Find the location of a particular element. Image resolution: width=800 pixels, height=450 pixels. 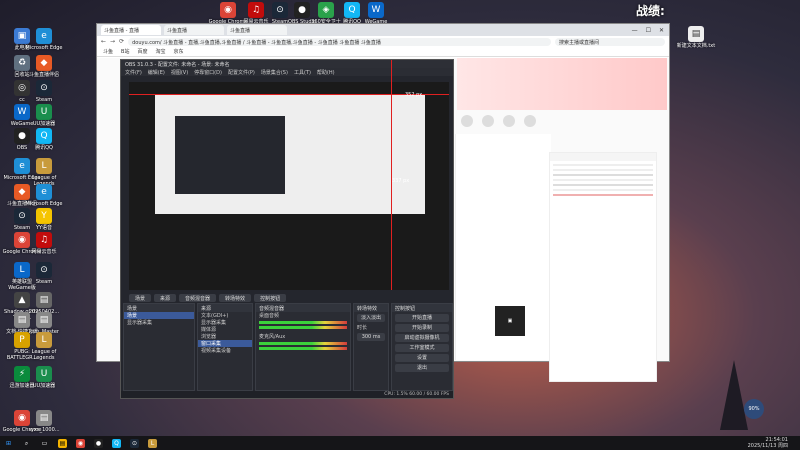

desktop-icon: Q 腾讯QQ is located at coordinates (44, 139).